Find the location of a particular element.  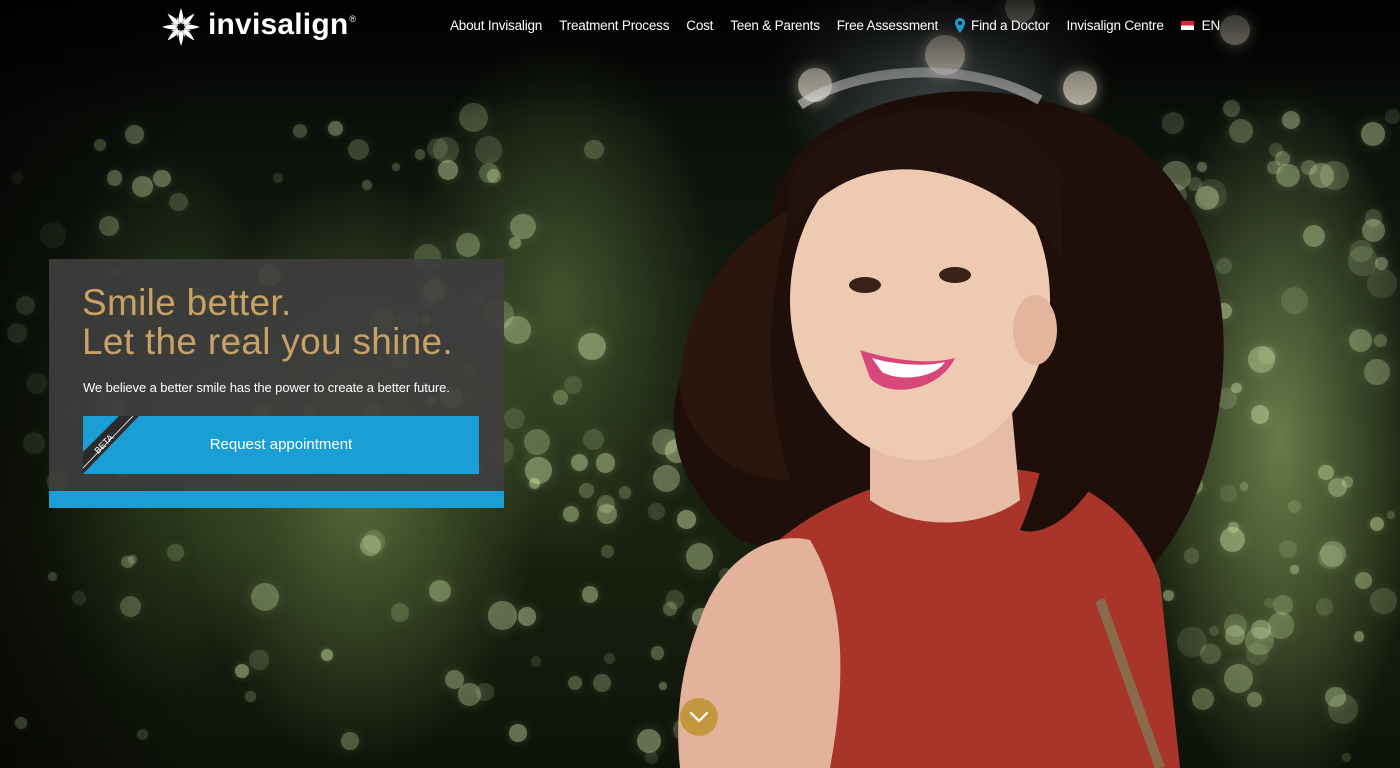

starburst-logo-icon is located at coordinates (181, 27).